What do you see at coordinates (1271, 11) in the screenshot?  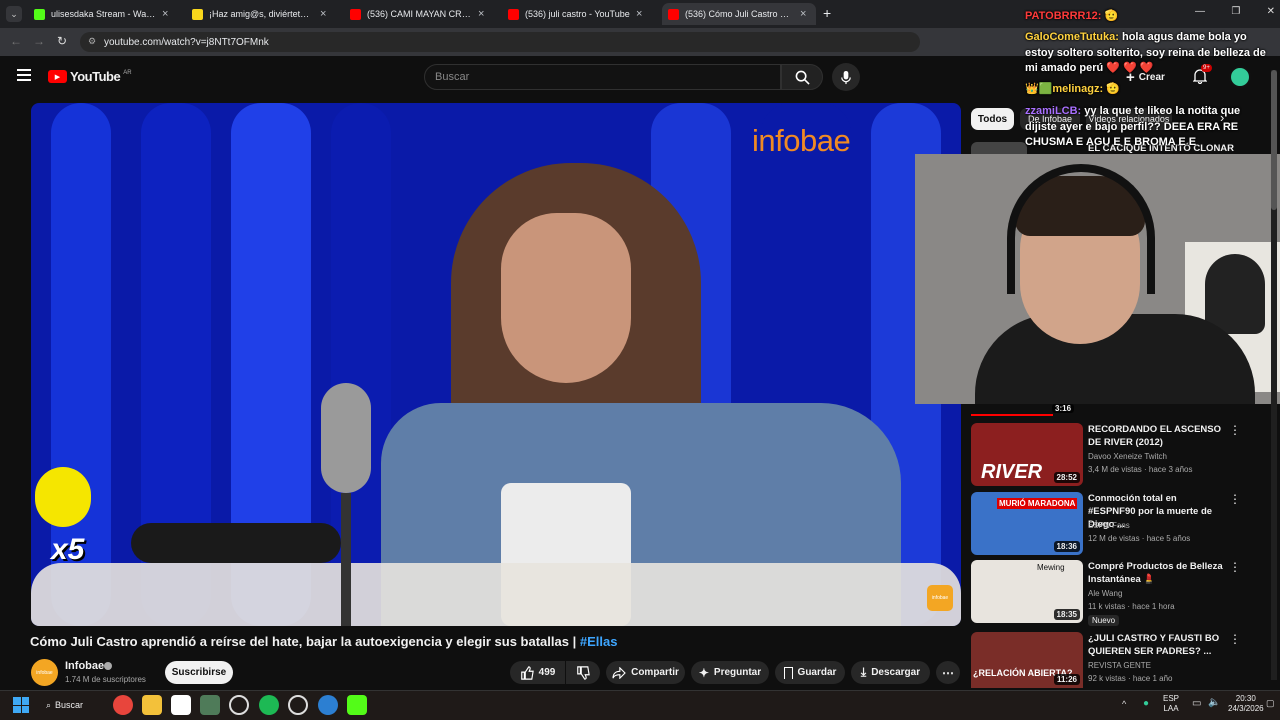 I see `close-window-icon: ✕` at bounding box center [1271, 11].